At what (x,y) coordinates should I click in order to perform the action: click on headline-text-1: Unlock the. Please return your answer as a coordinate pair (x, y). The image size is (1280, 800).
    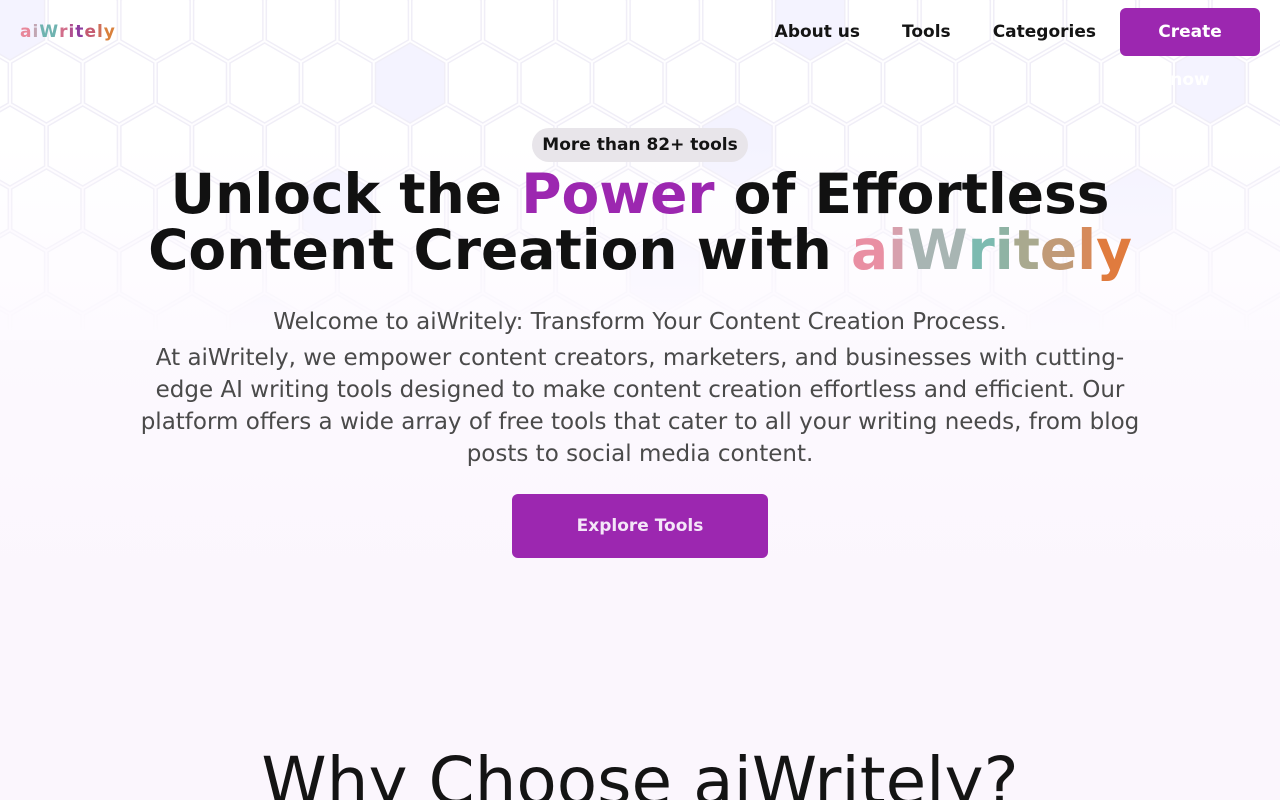
    Looking at the image, I should click on (346, 194).